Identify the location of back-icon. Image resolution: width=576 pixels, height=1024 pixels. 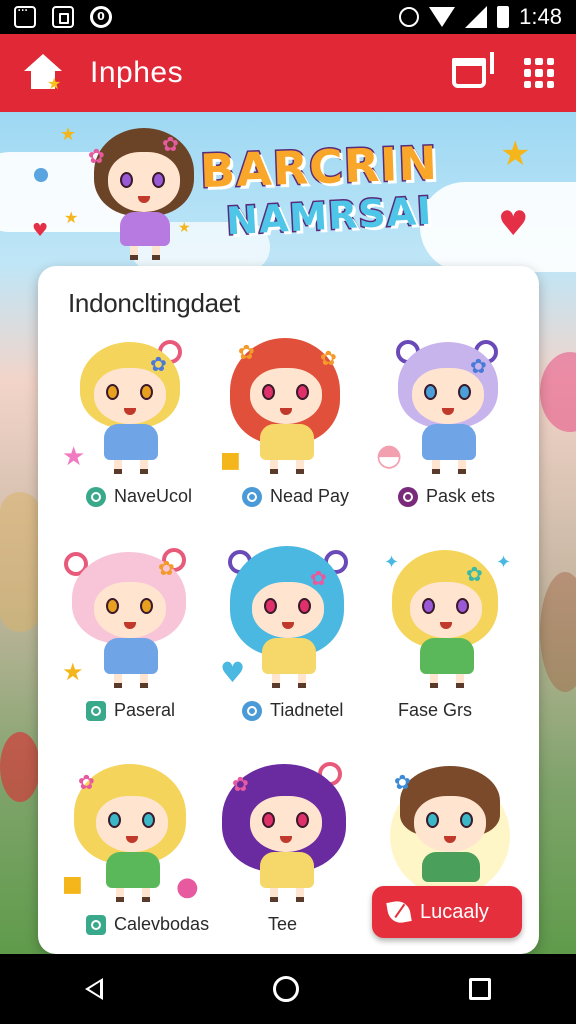
(94, 989).